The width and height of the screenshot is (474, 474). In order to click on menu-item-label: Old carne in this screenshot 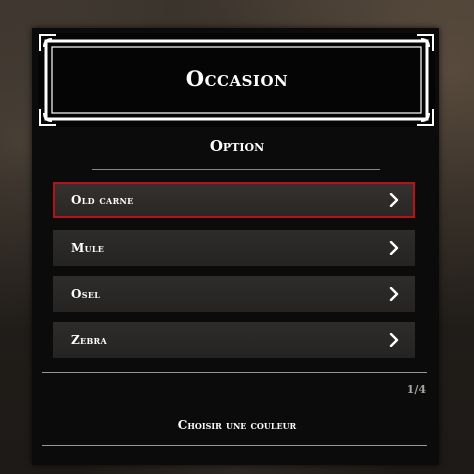, I will do `click(102, 200)`.